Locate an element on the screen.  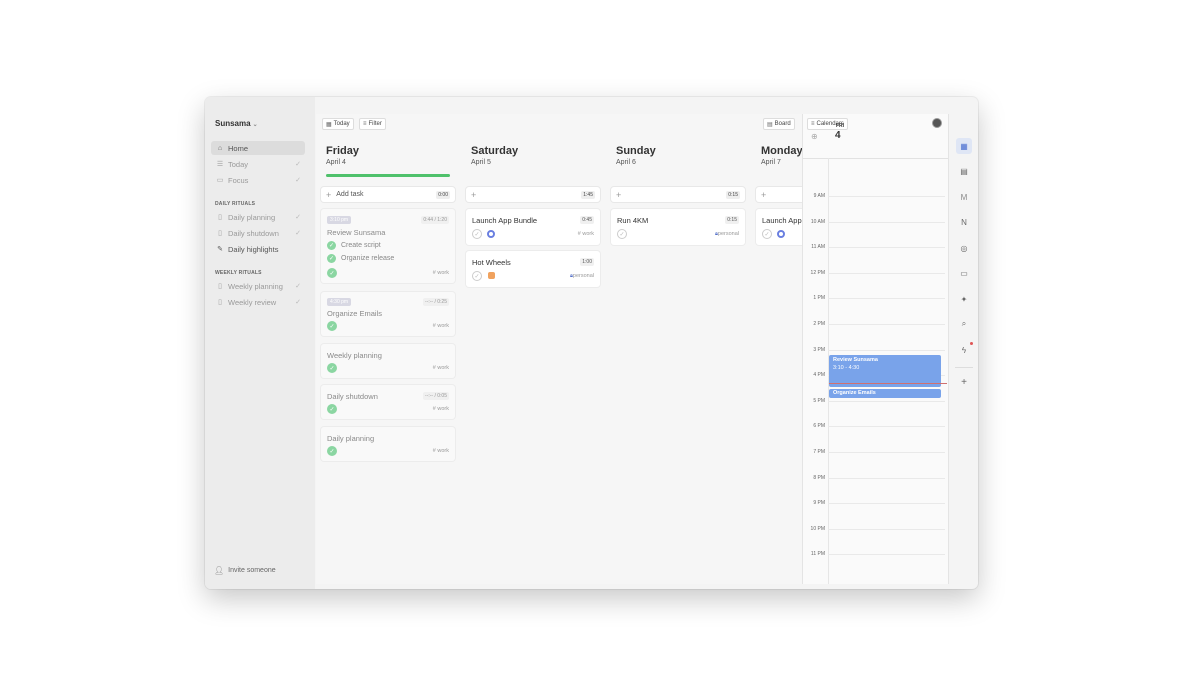
notes-icon: ▤ is located at coordinates (964, 171).